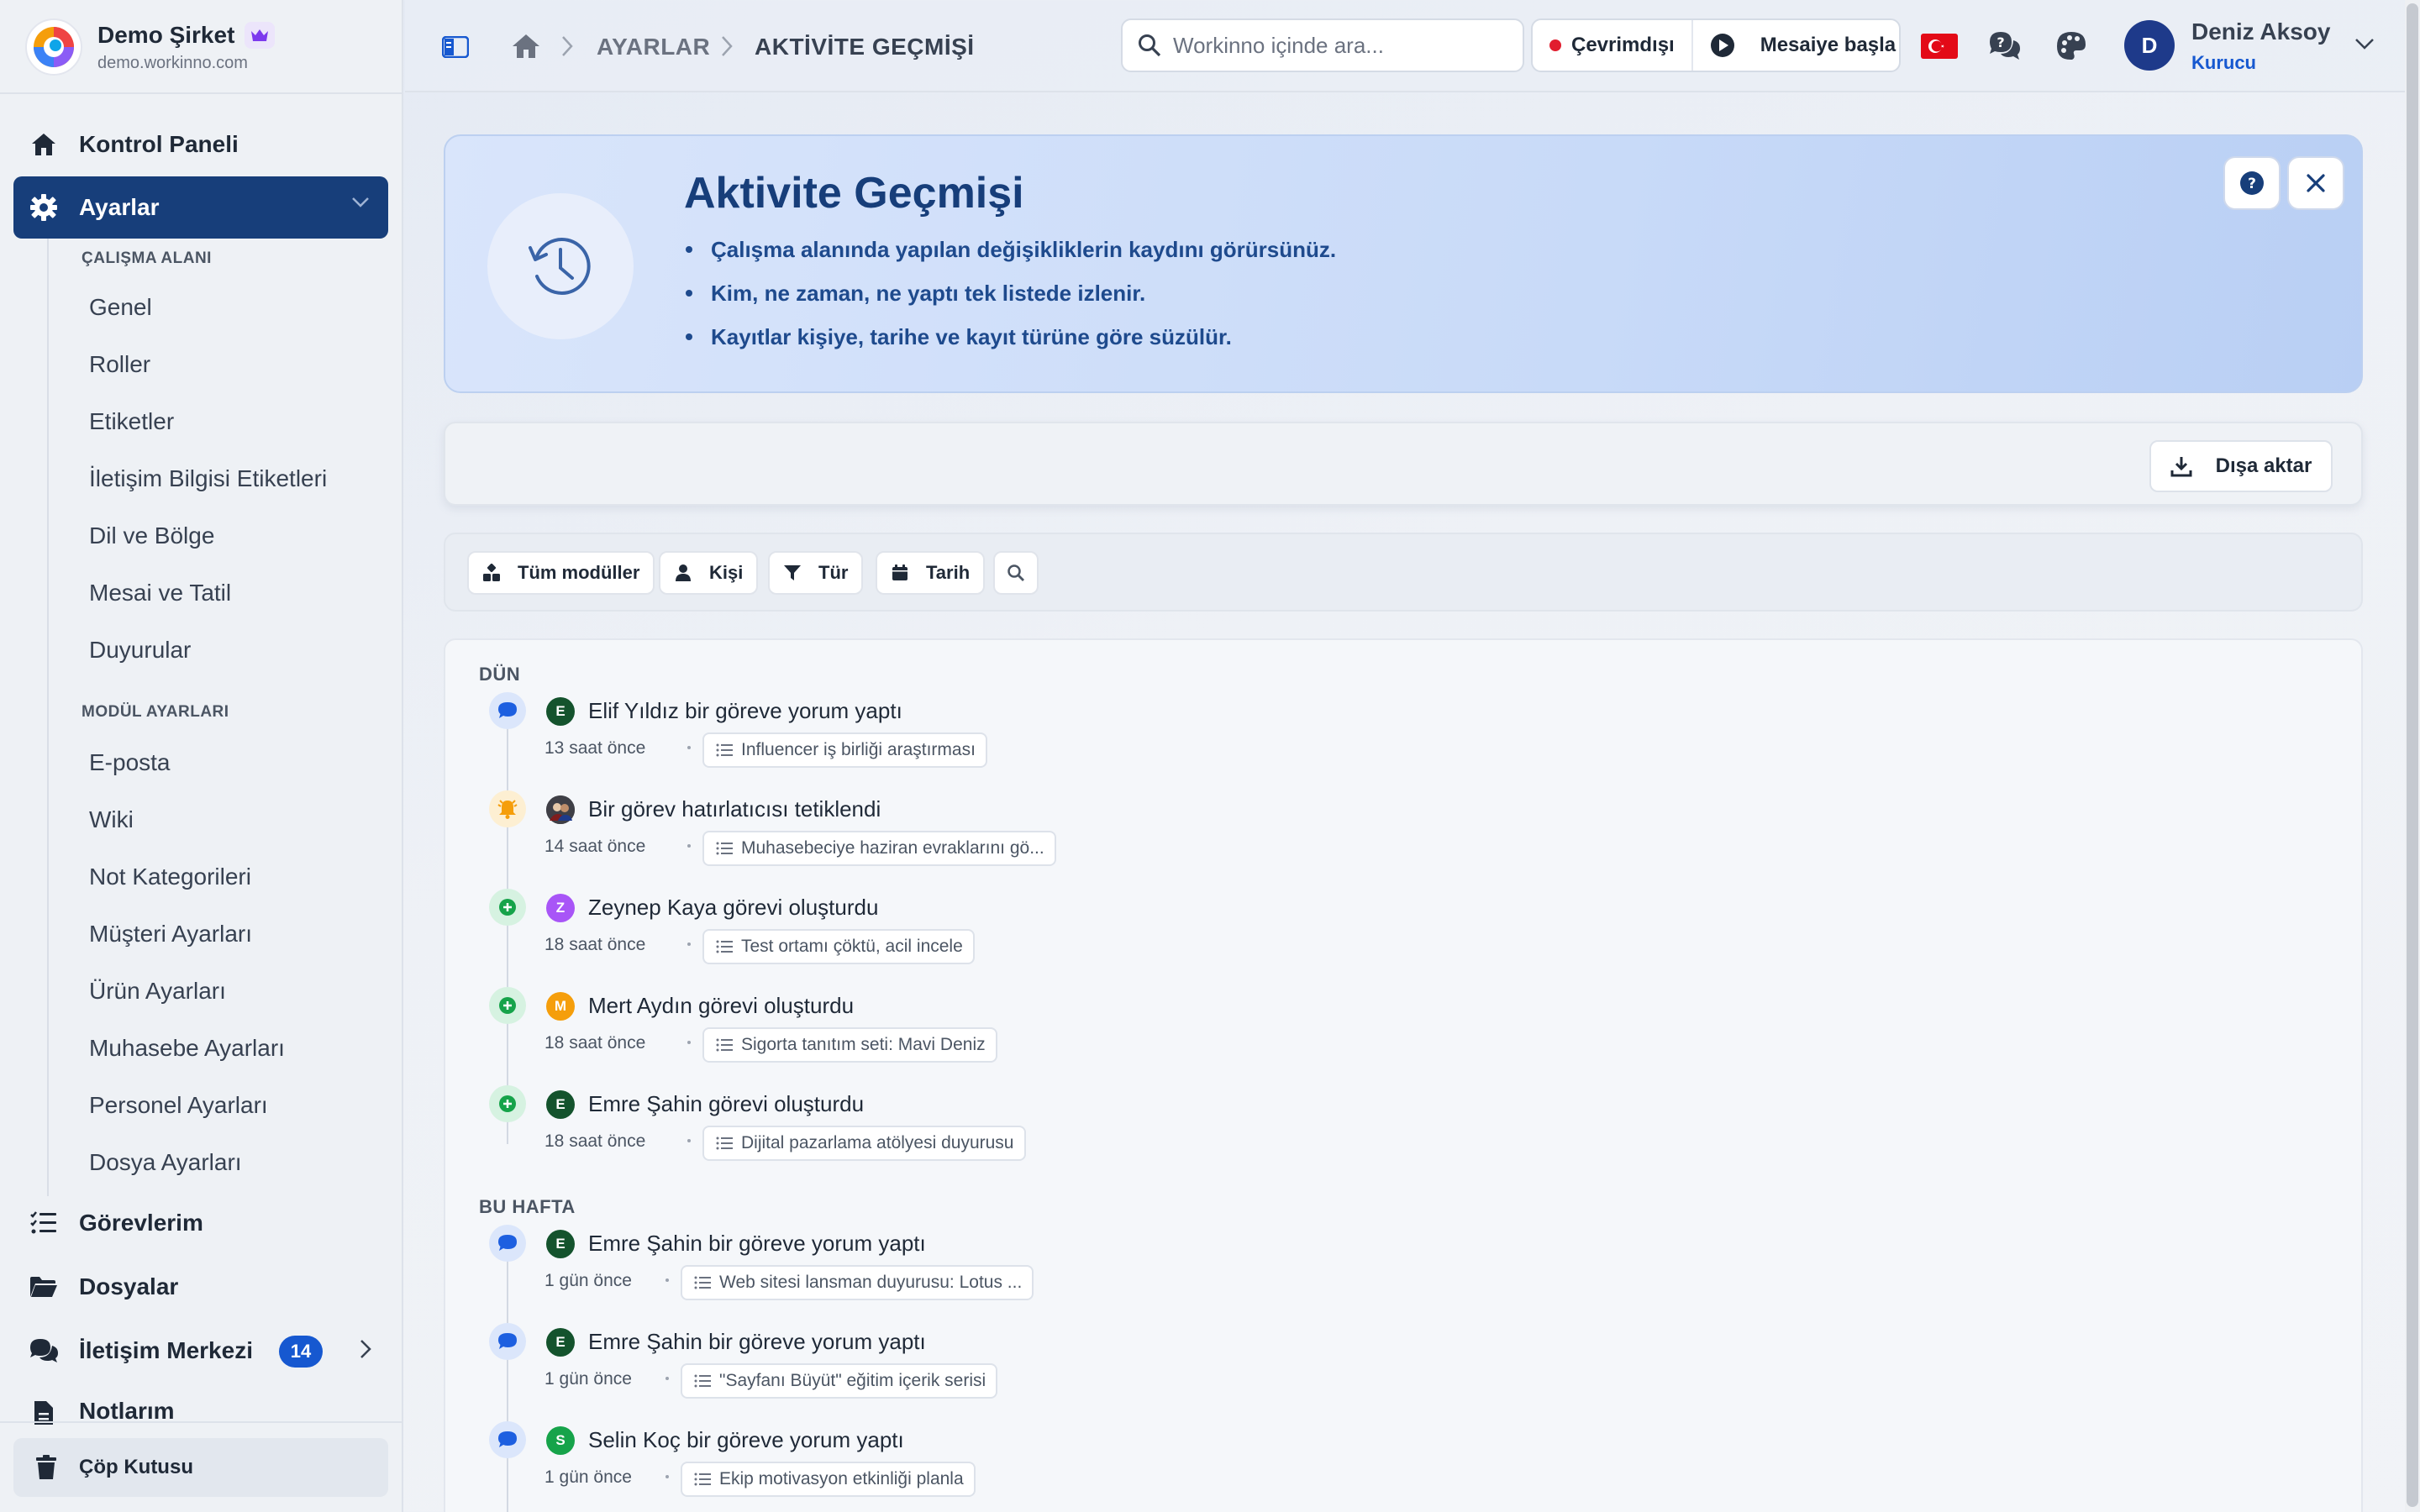 This screenshot has height=1512, width=2420. Describe the element at coordinates (595, 1043) in the screenshot. I see `activity-time: 18 saat önce` at that location.